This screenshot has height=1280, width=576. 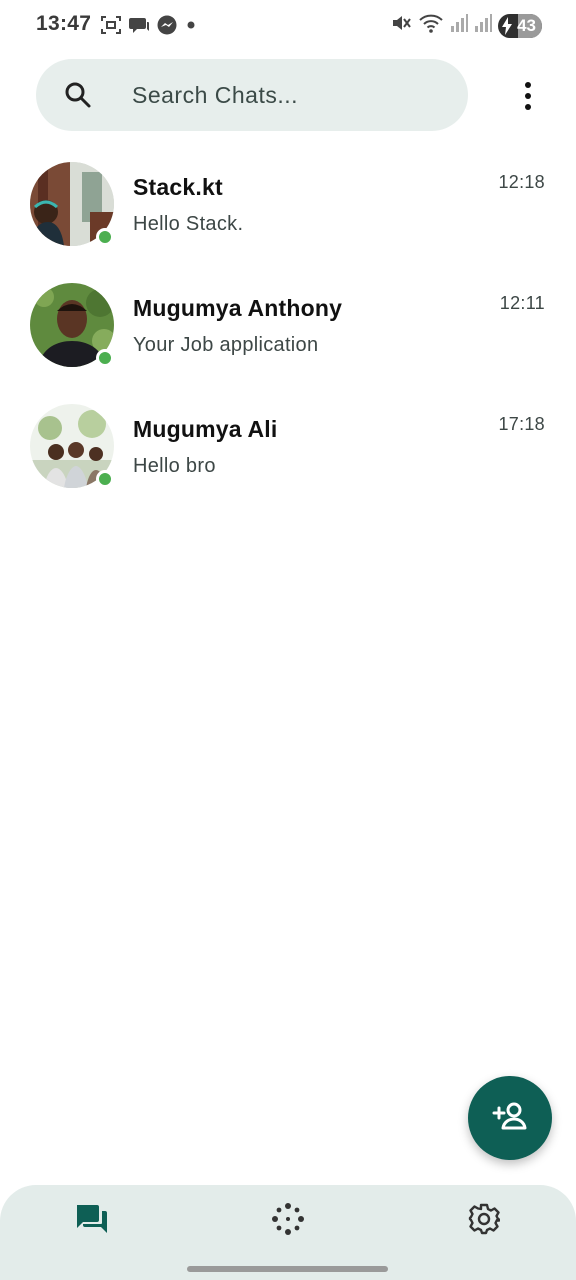 What do you see at coordinates (174, 466) in the screenshot?
I see `chat-last-message: Hello bro` at bounding box center [174, 466].